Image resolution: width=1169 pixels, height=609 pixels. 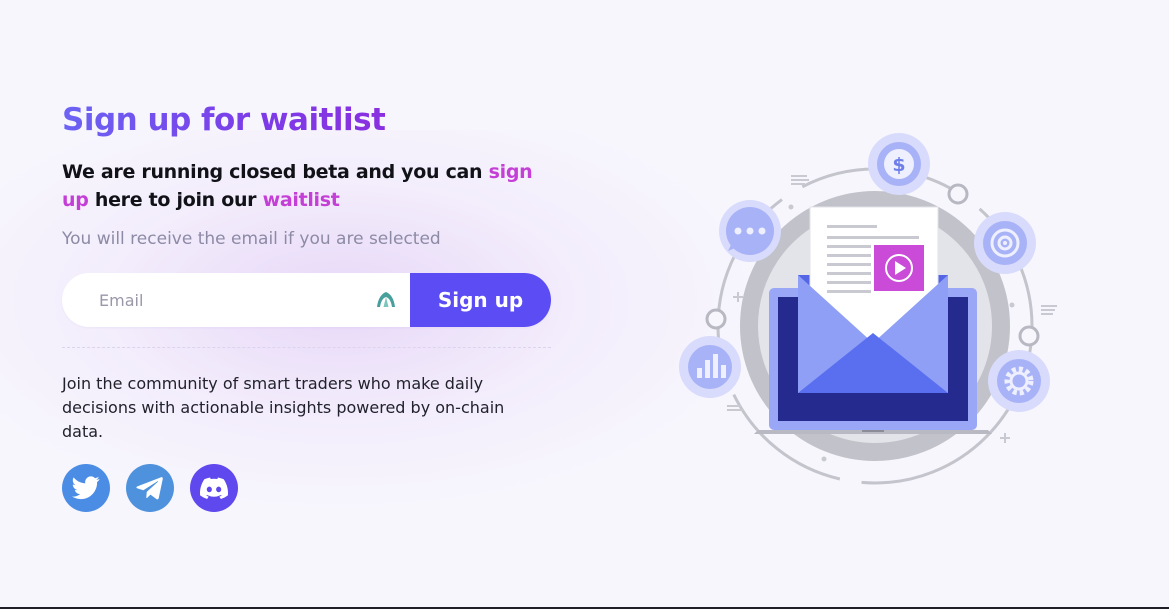 I want to click on envelope-icon, so click(x=873, y=299).